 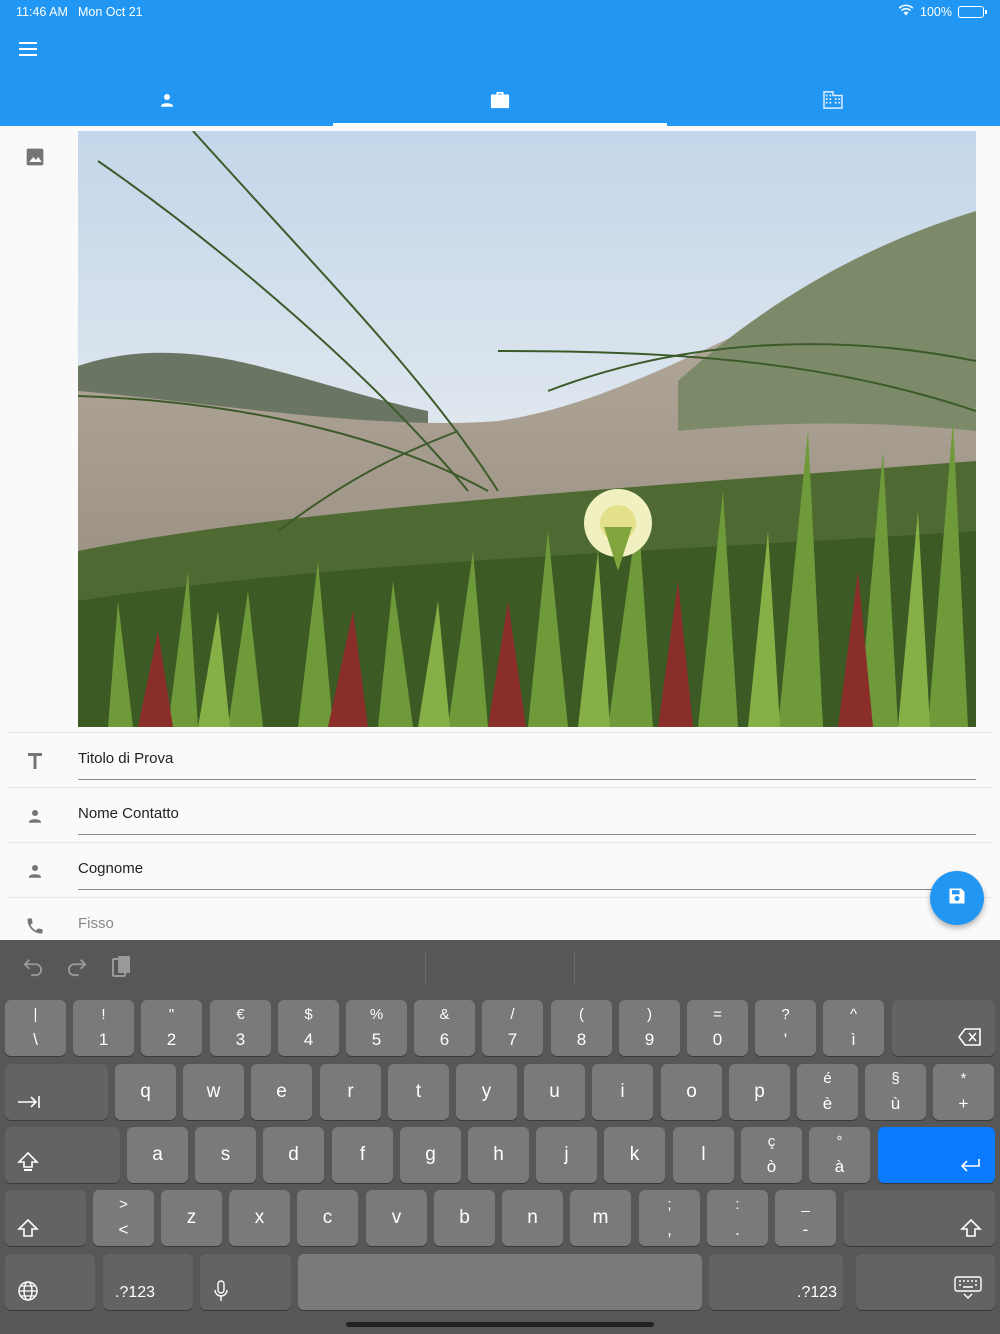 What do you see at coordinates (895, 1078) in the screenshot?
I see `key-top-label: §` at bounding box center [895, 1078].